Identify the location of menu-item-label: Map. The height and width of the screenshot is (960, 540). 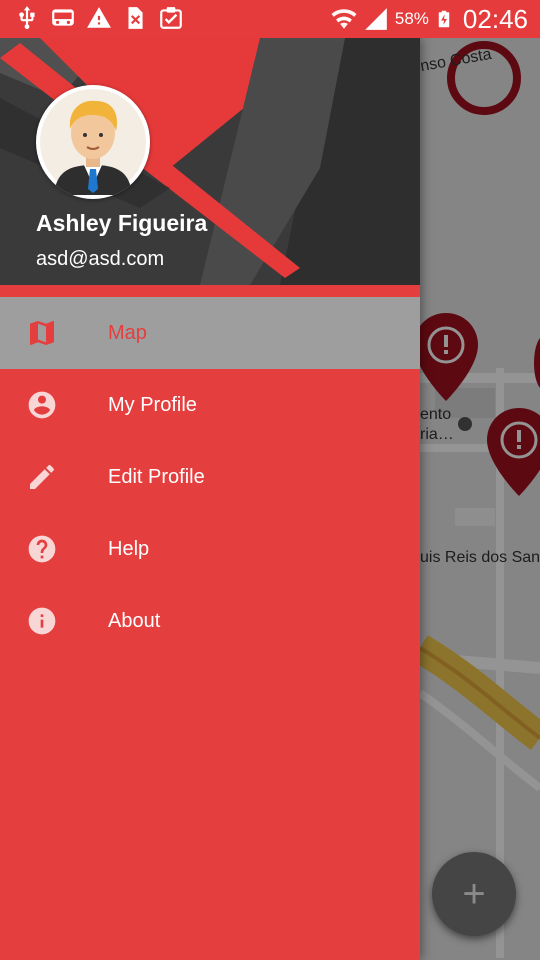
(127, 332).